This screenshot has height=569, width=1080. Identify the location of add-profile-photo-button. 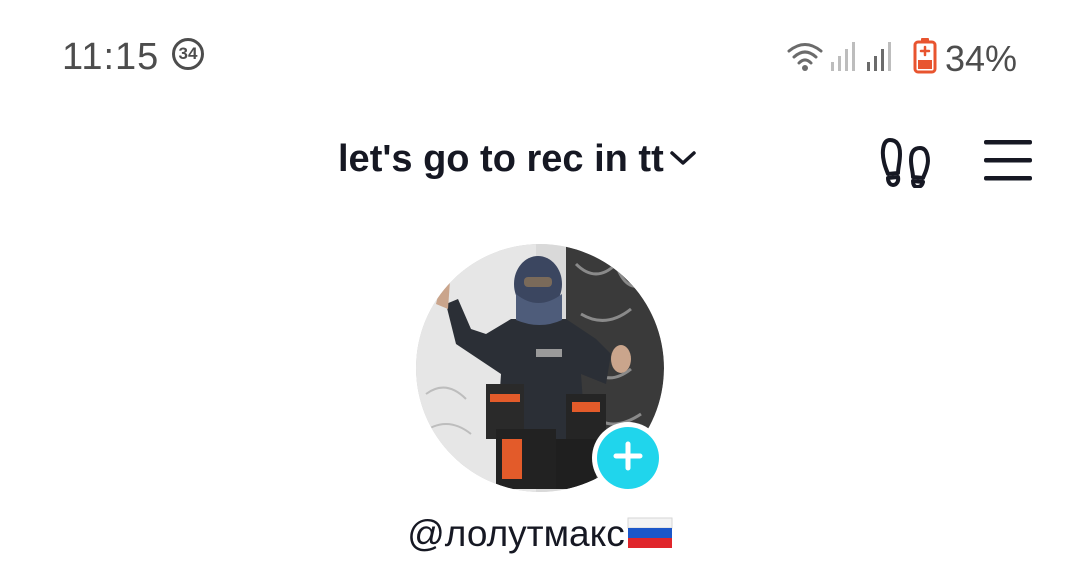
(628, 458).